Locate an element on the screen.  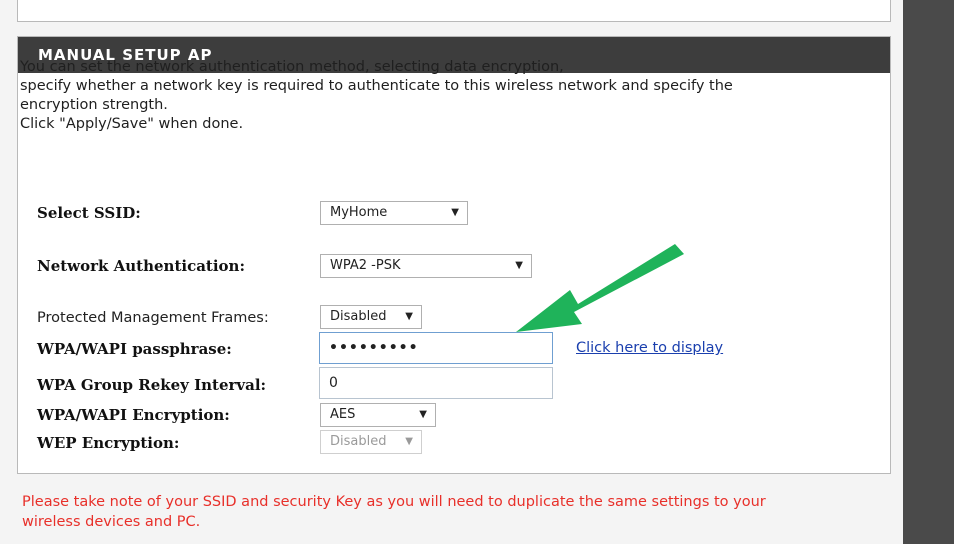
pmf-select: Disabled ▼ is located at coordinates (371, 317).